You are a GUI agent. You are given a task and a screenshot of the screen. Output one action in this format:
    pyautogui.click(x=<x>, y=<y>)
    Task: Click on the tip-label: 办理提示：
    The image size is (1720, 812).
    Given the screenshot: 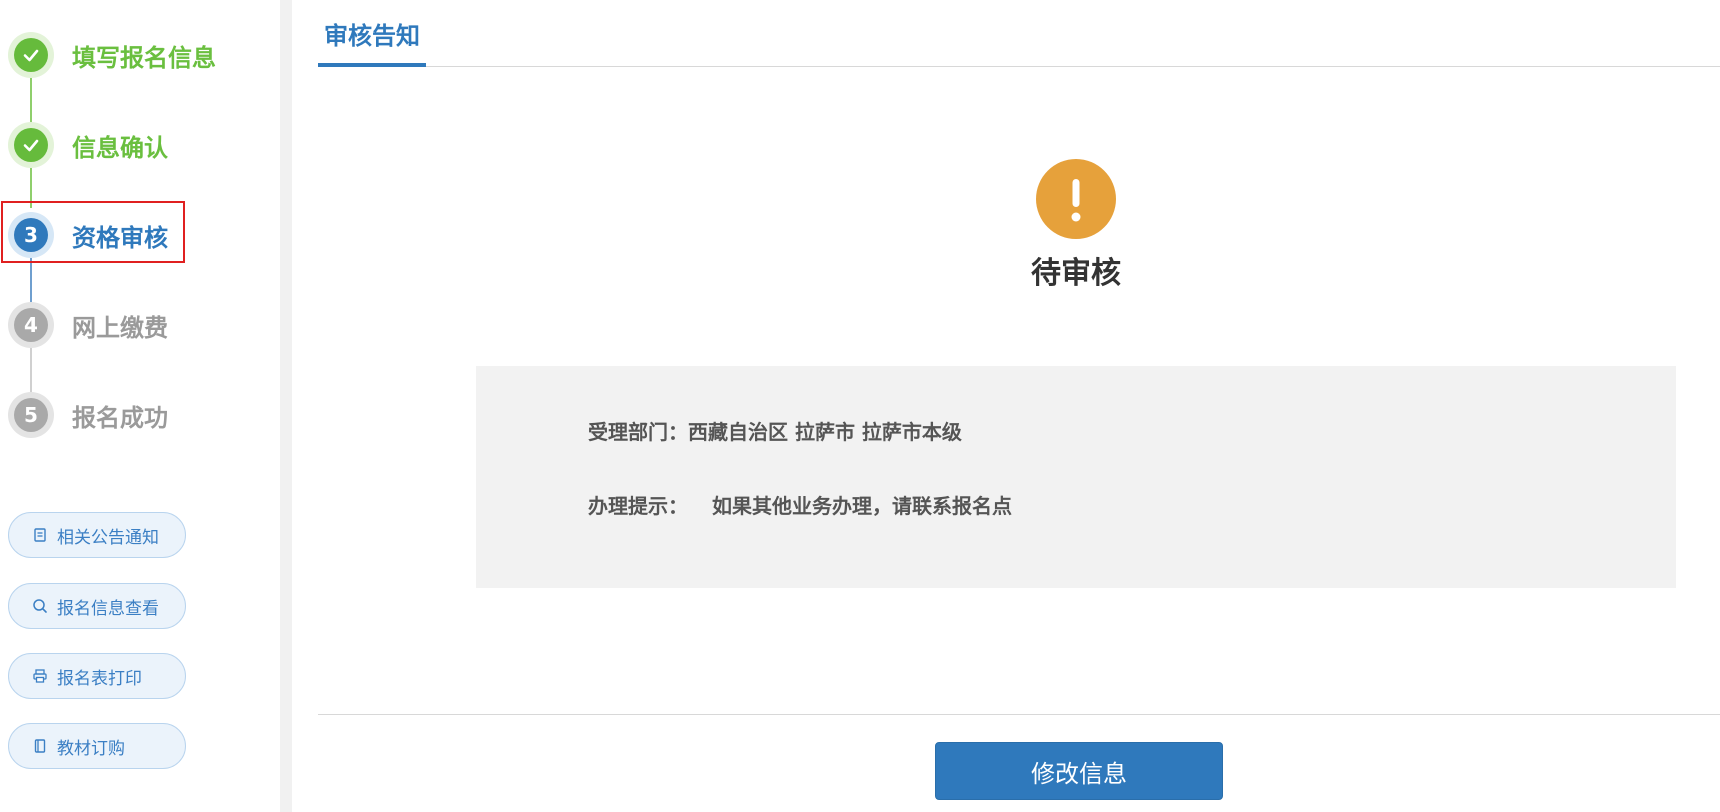 What is the action you would take?
    pyautogui.click(x=638, y=506)
    